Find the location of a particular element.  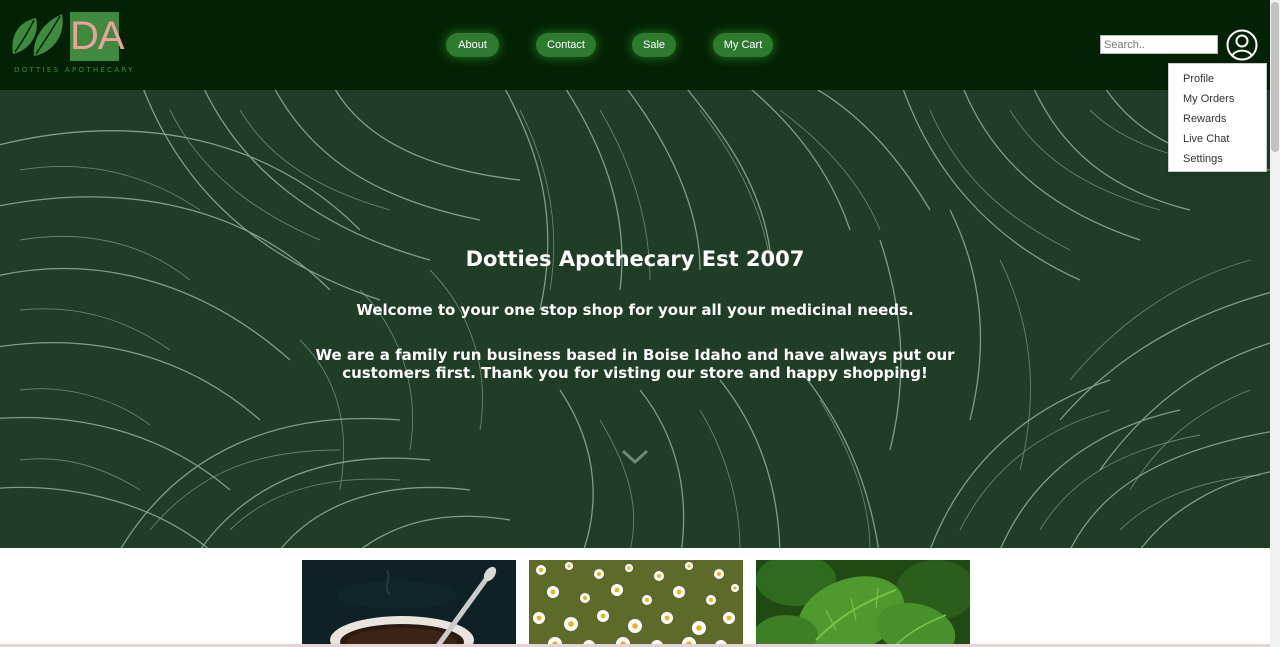

menu-item-settings: Settings is located at coordinates (1217, 159).